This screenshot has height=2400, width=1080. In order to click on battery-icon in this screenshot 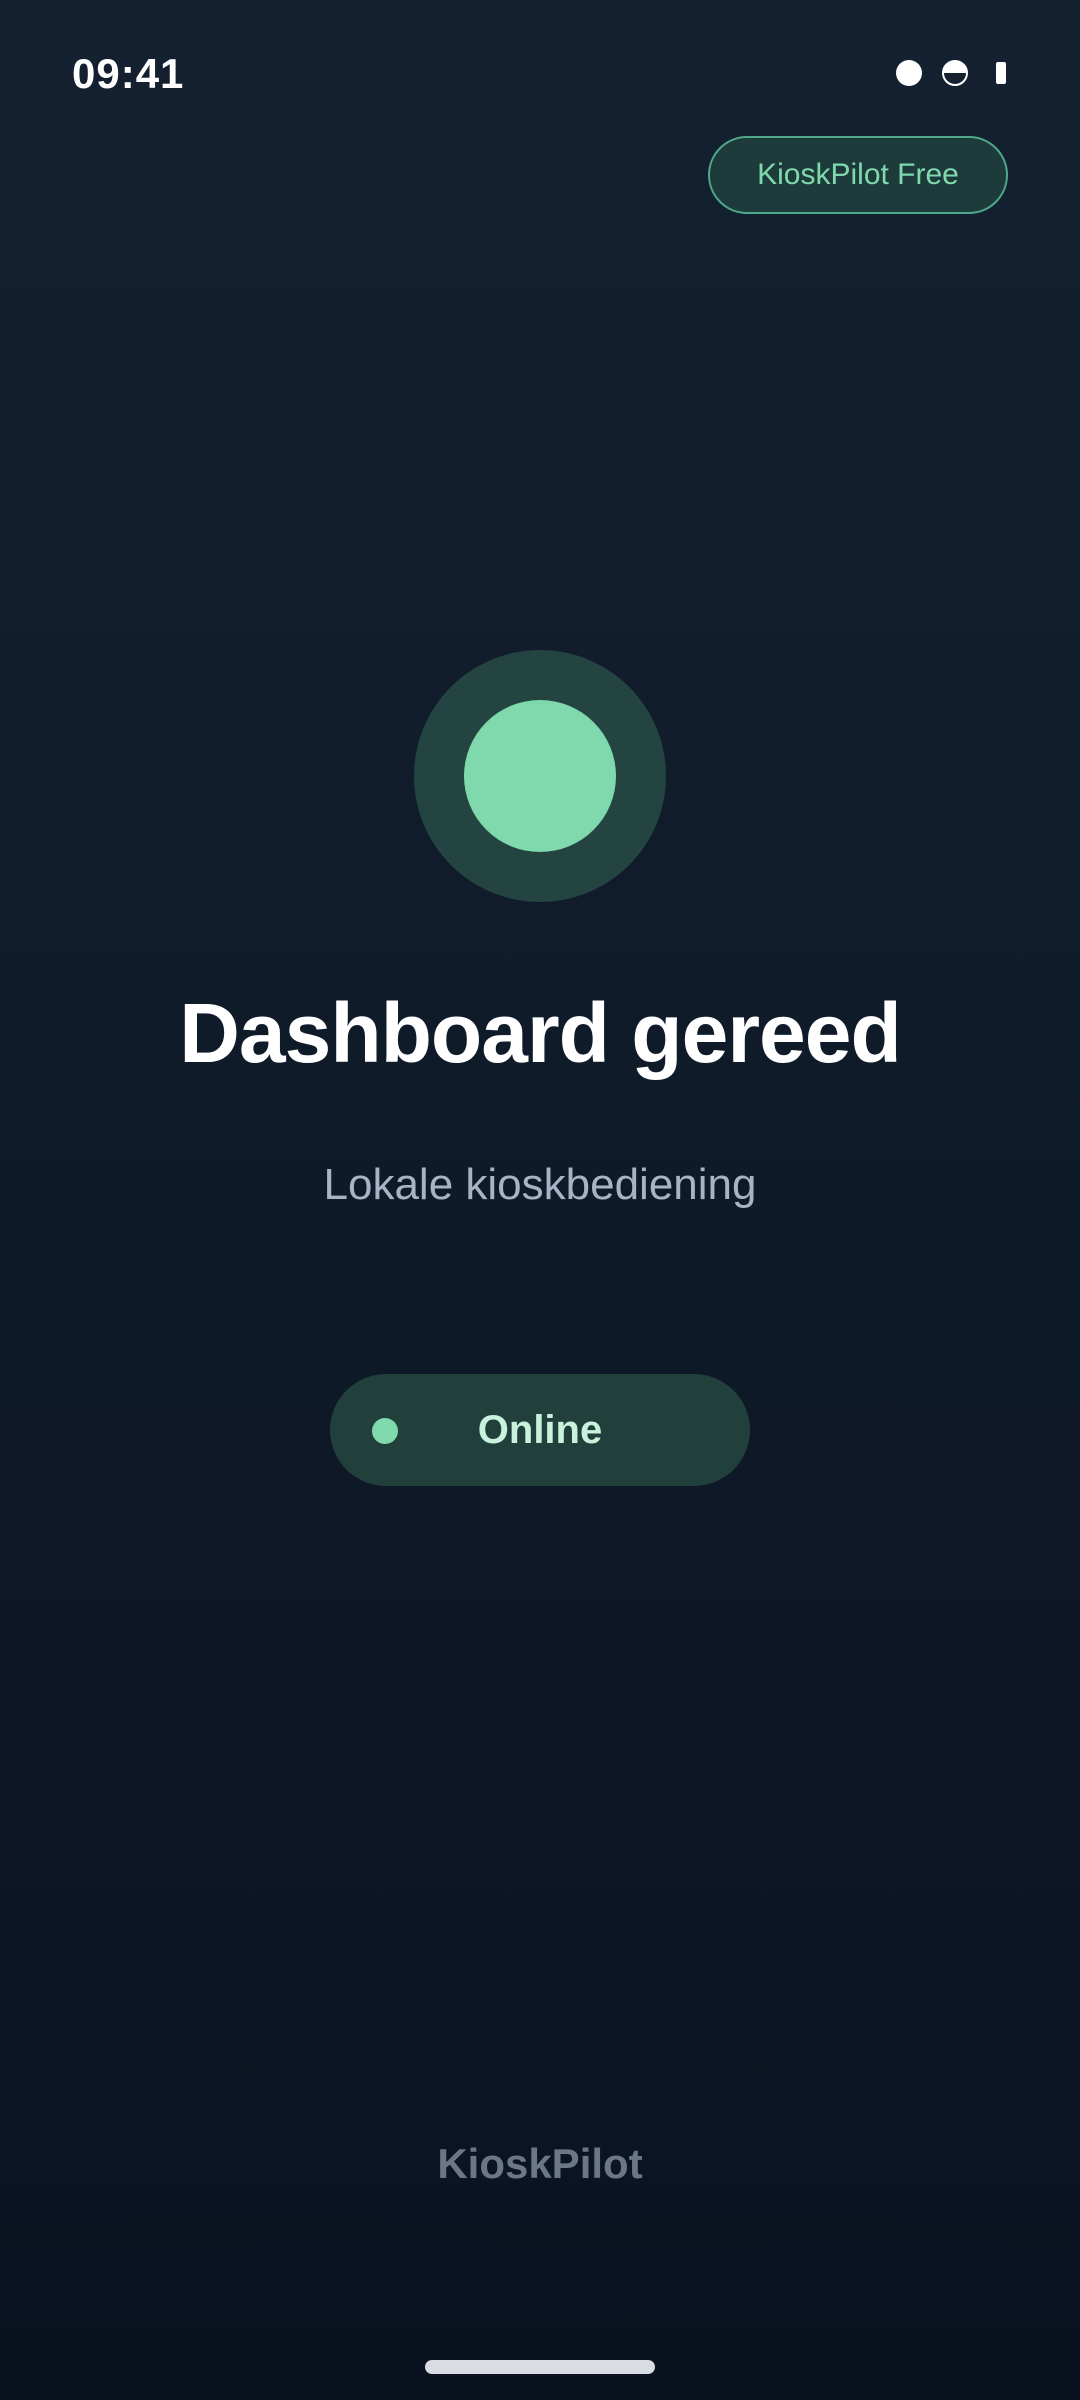, I will do `click(1001, 73)`.